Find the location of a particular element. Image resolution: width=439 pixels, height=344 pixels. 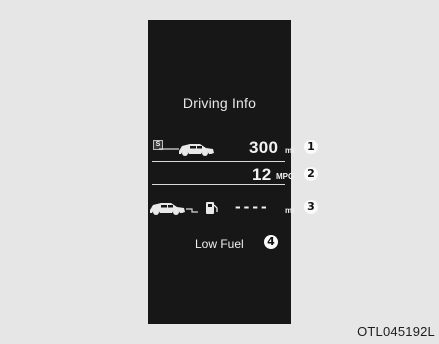

trip-distance-value: 300 is located at coordinates (264, 147).